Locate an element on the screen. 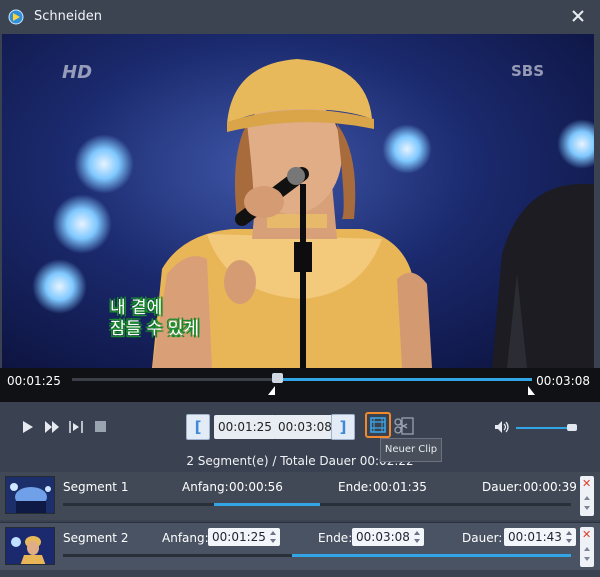  timeline-selection is located at coordinates (403, 379).